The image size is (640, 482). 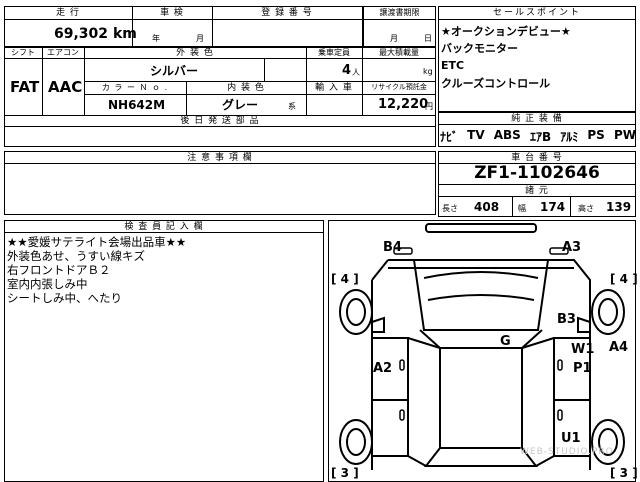 I want to click on equipment-item-navi: ﾅﾋﾞ, so click(x=449, y=137).